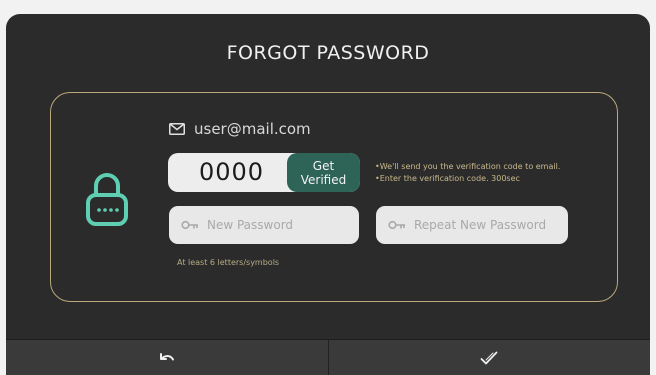 This screenshot has height=375, width=656. What do you see at coordinates (484, 225) in the screenshot?
I see `repeat-password-input` at bounding box center [484, 225].